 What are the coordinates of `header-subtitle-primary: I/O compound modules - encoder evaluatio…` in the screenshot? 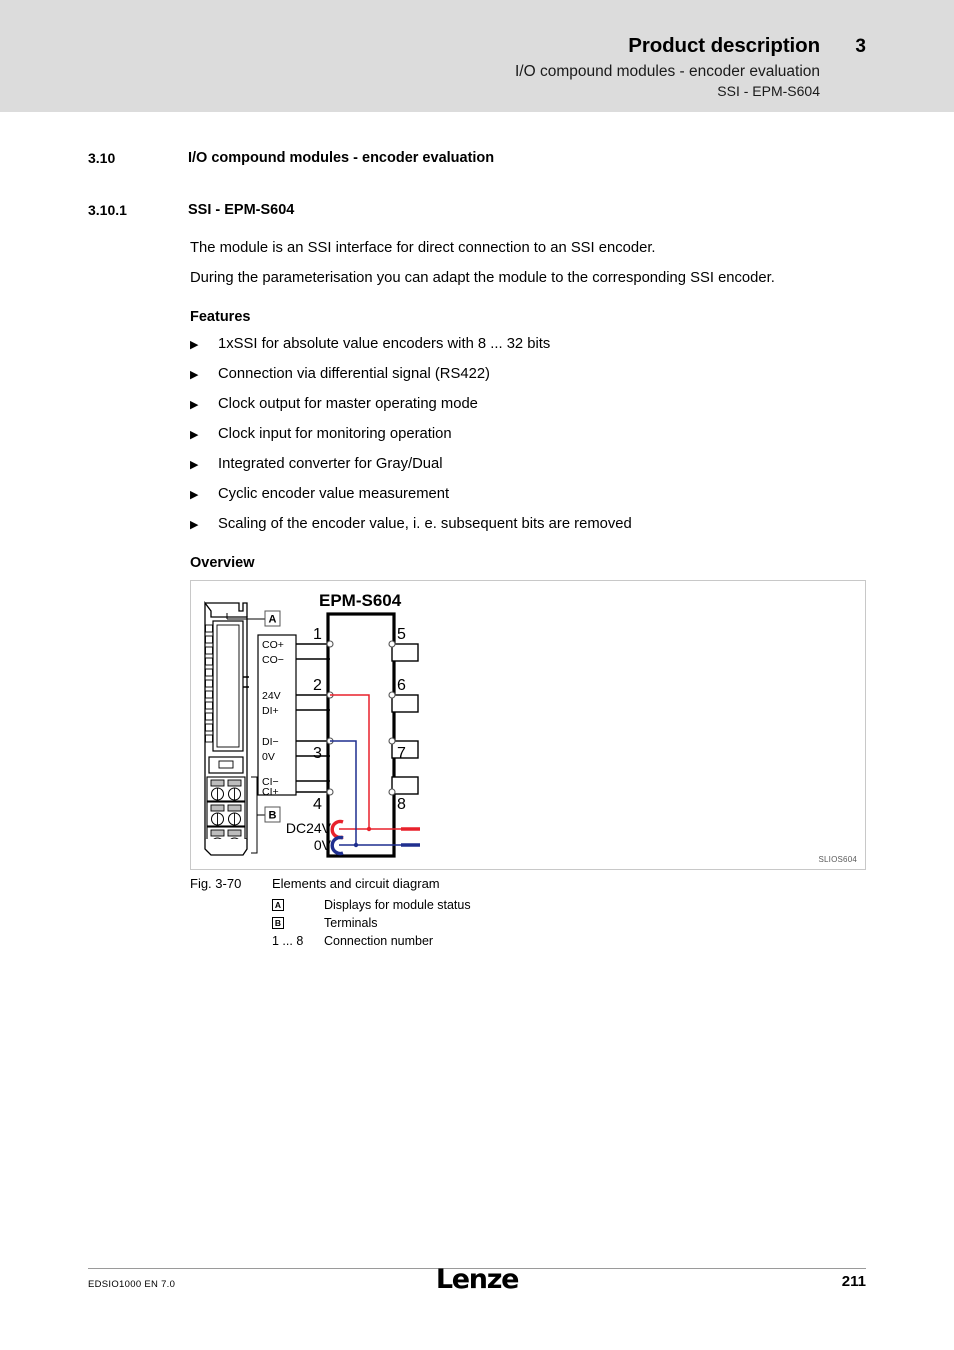 It's located at (667, 71).